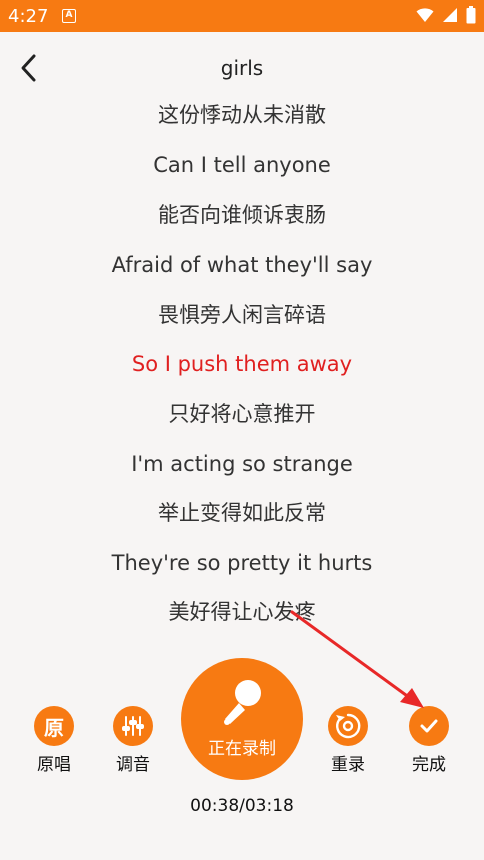  I want to click on lyric-line: Can I tell anyone, so click(242, 165).